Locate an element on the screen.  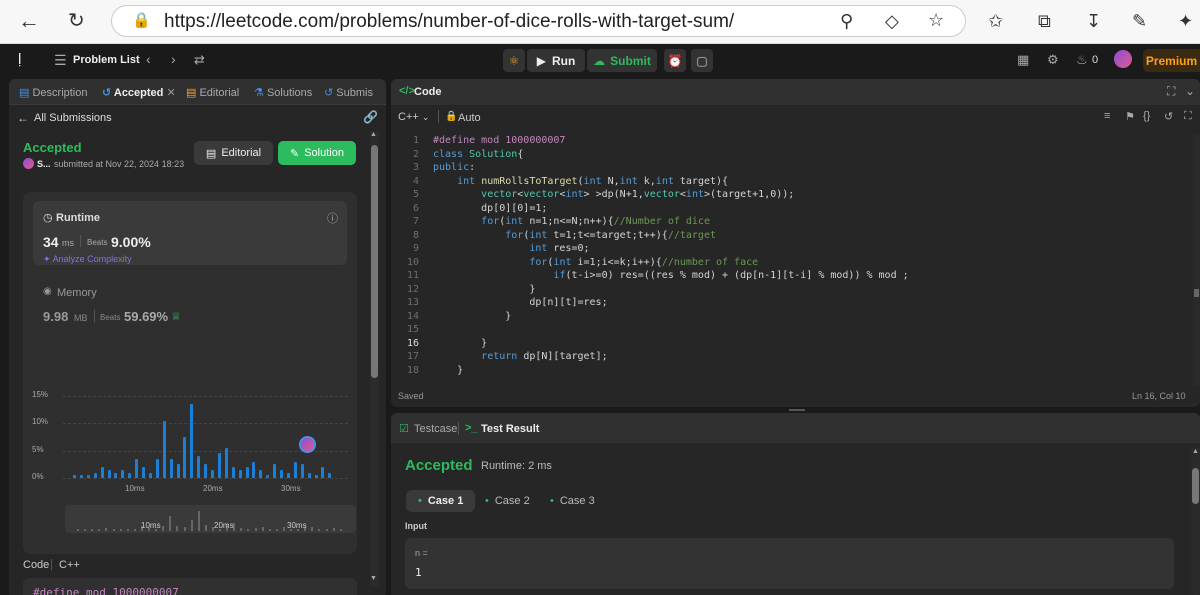
left-scrollbar: ▲ ▼ is located at coordinates (374, 358).